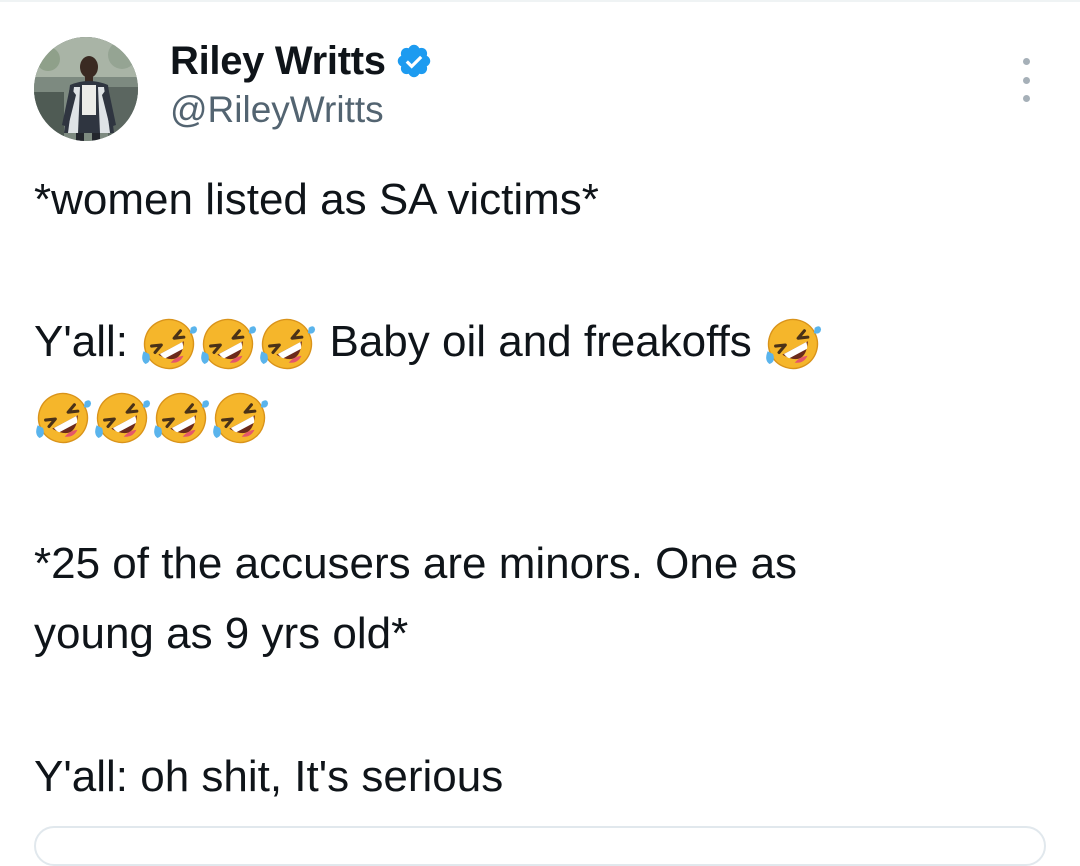  I want to click on avatar, so click(86, 89).